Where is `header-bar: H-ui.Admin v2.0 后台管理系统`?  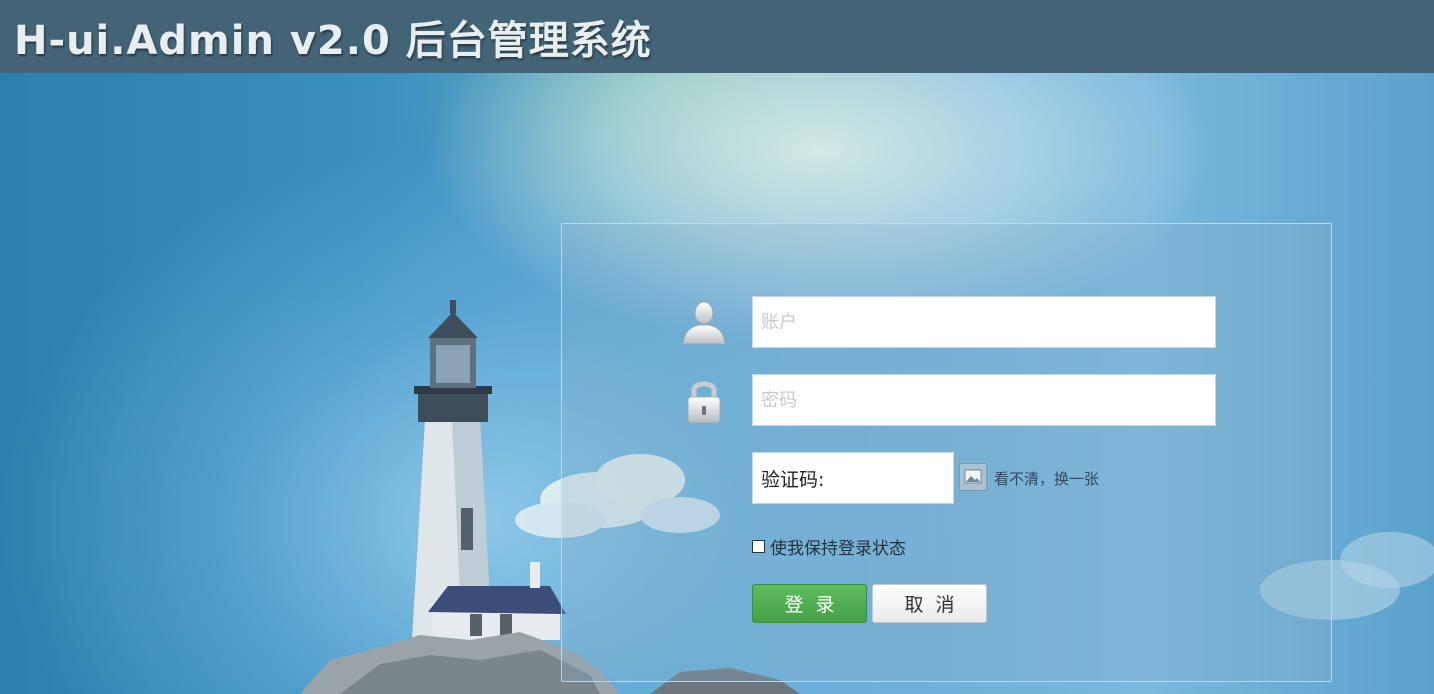 header-bar: H-ui.Admin v2.0 后台管理系统 is located at coordinates (717, 36).